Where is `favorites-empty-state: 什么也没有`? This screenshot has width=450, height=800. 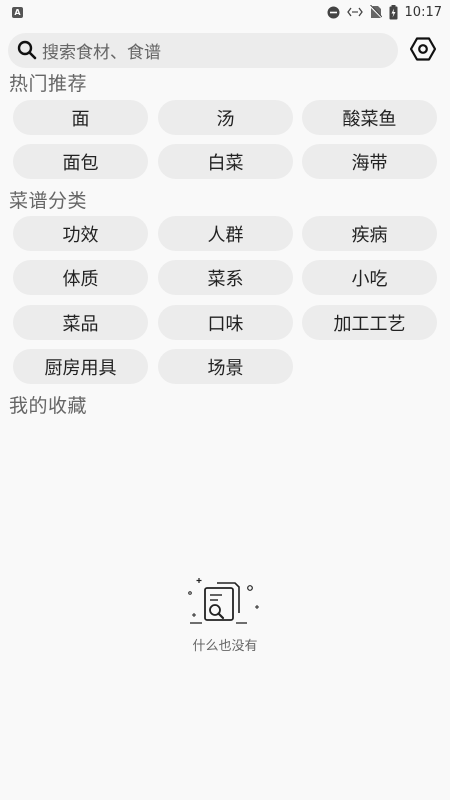 favorites-empty-state: 什么也没有 is located at coordinates (225, 614).